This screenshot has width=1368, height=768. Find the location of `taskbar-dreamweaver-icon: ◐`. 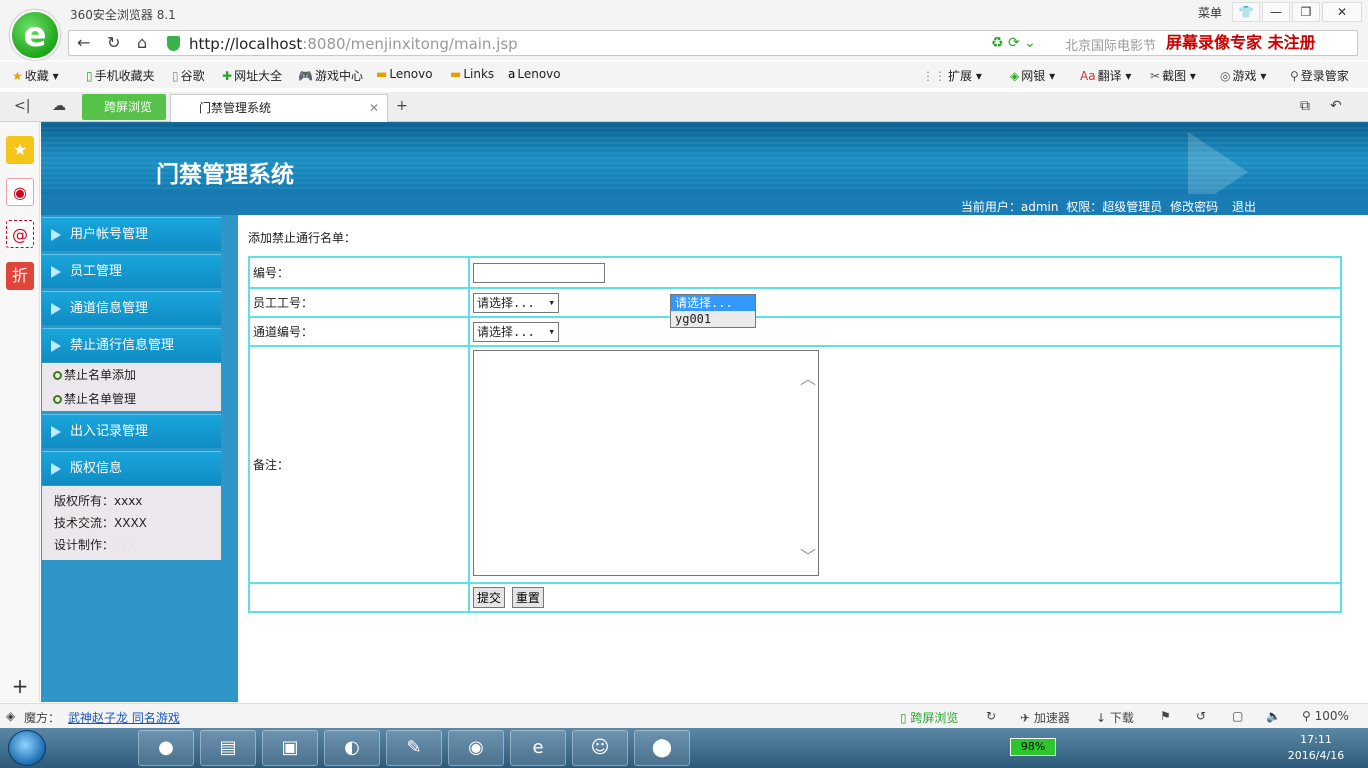

taskbar-dreamweaver-icon: ◐ is located at coordinates (352, 748).